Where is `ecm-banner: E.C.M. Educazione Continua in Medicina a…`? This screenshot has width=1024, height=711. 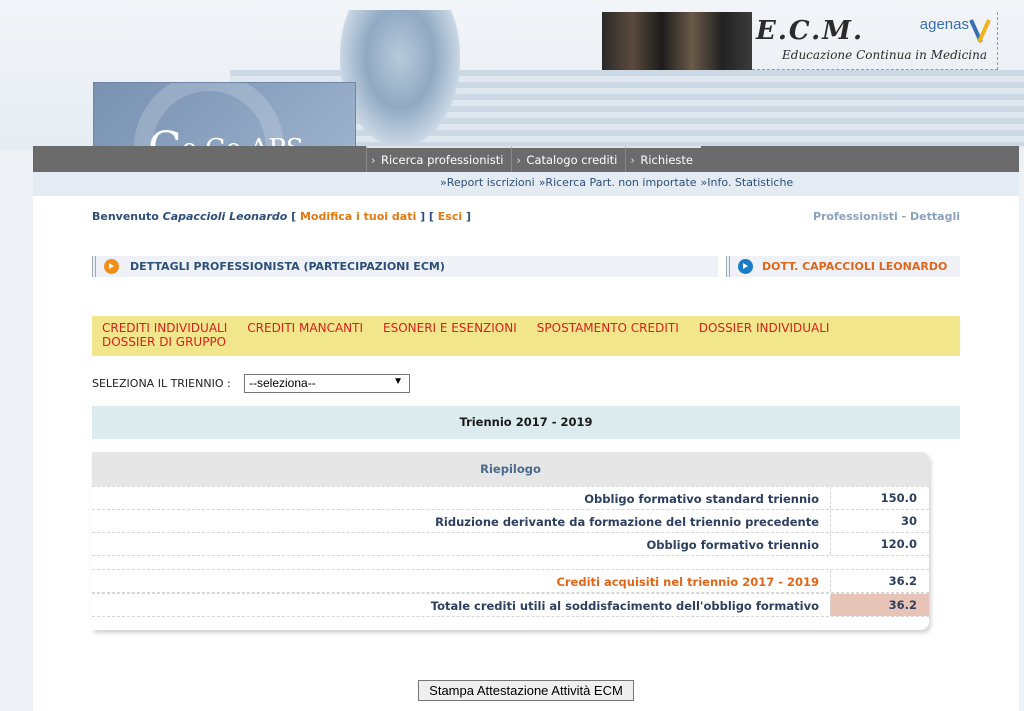
ecm-banner: E.C.M. Educazione Continua in Medicina a… is located at coordinates (875, 41).